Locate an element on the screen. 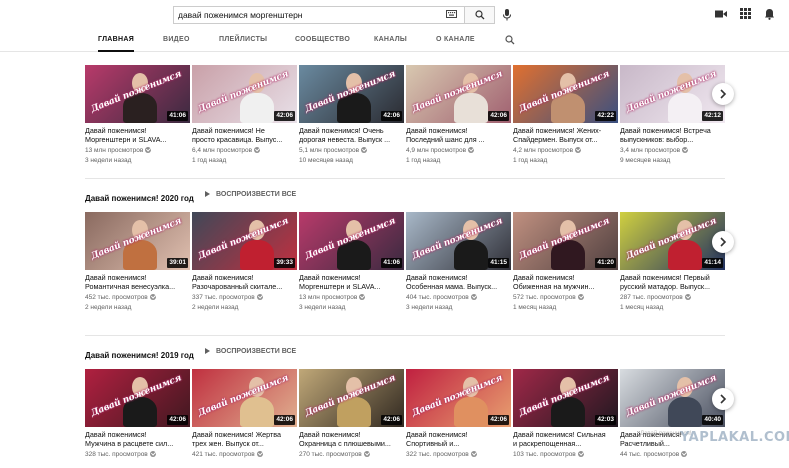  view-count-line: 322 тыс. просмотров is located at coordinates (441, 454).